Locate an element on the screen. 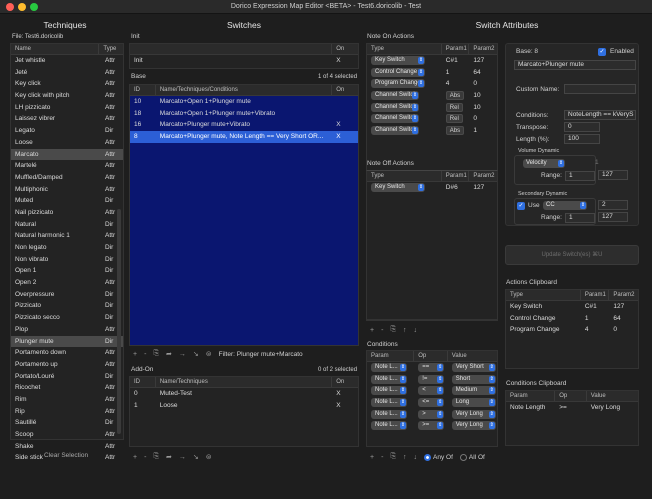 This screenshot has width=652, height=499. technique-row: Sautillé Dir is located at coordinates (67, 423).